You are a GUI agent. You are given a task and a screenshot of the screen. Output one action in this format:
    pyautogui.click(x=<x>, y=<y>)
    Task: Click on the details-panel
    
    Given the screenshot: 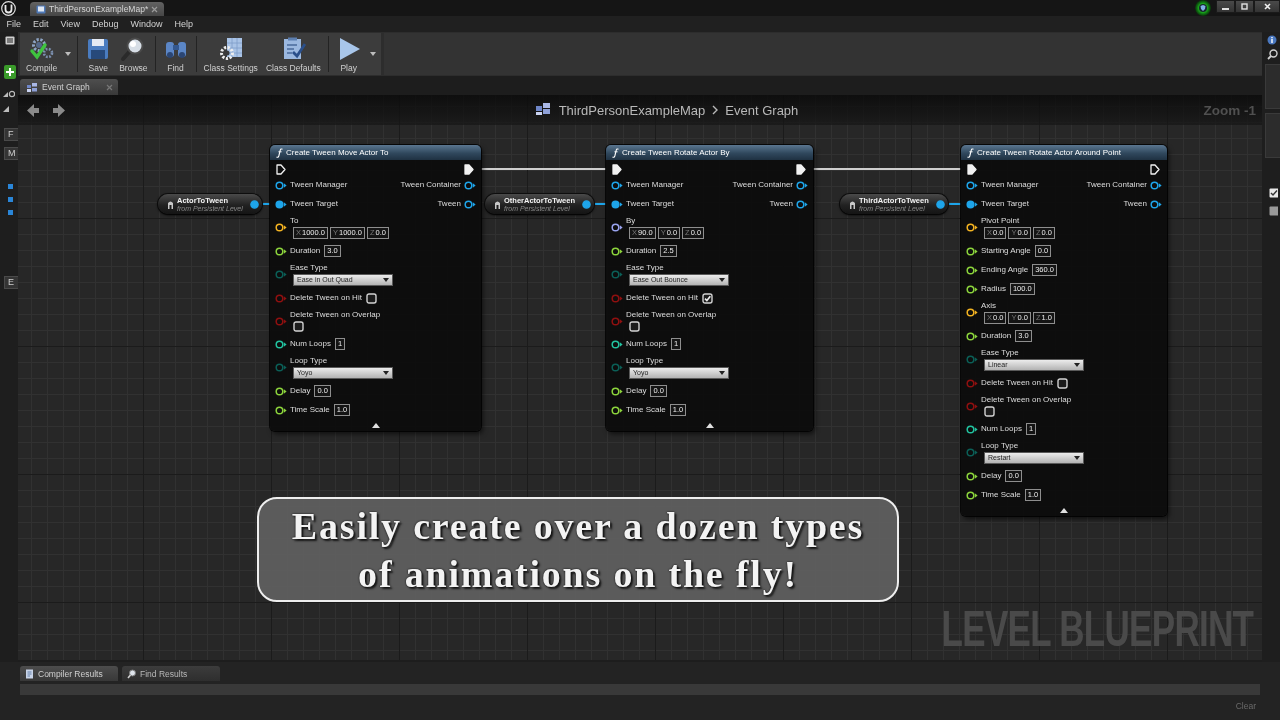 What is the action you would take?
    pyautogui.click(x=1272, y=135)
    